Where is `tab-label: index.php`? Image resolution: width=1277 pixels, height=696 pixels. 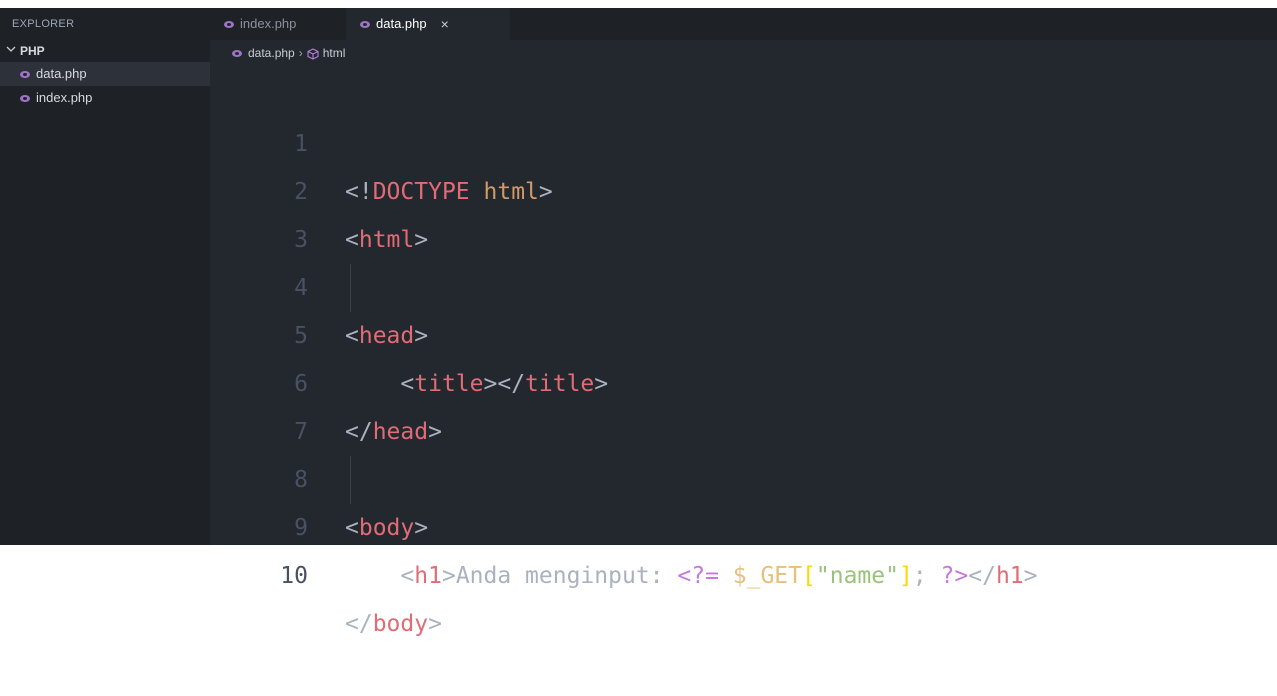 tab-label: index.php is located at coordinates (268, 23).